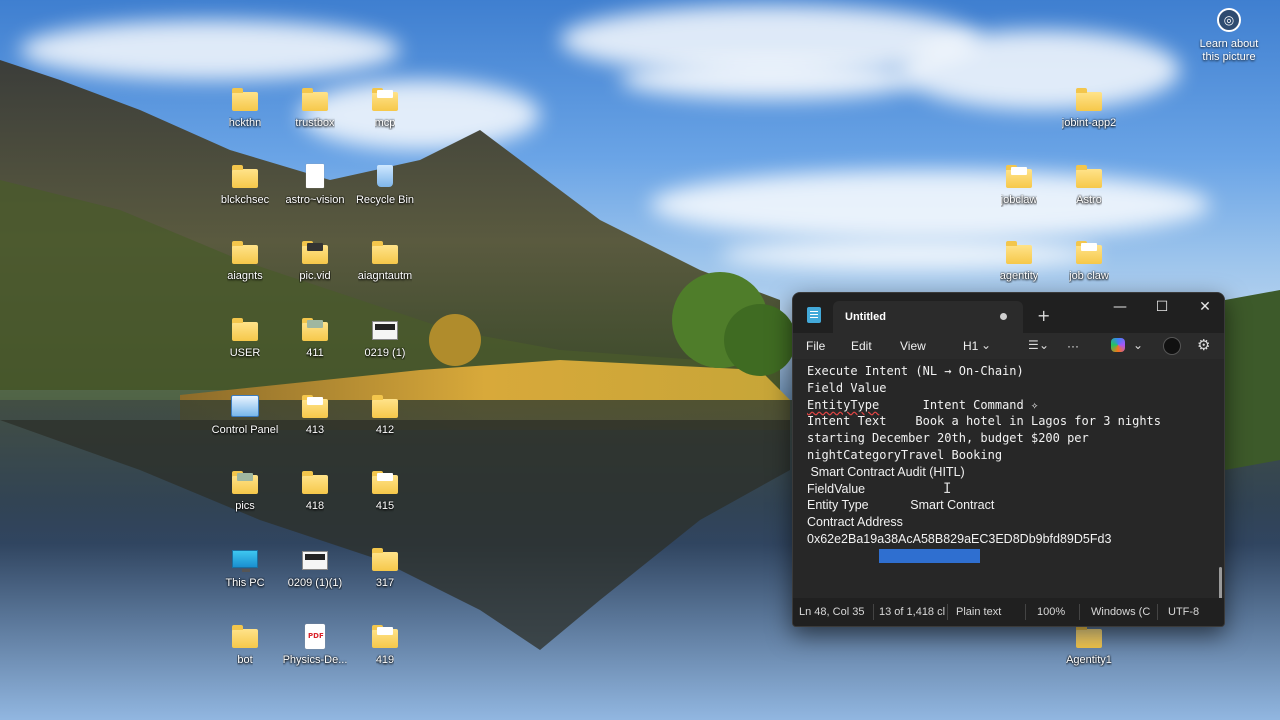 The width and height of the screenshot is (1280, 720). Describe the element at coordinates (948, 438) in the screenshot. I see `text-line: starting December 20th, budget $200 per` at that location.